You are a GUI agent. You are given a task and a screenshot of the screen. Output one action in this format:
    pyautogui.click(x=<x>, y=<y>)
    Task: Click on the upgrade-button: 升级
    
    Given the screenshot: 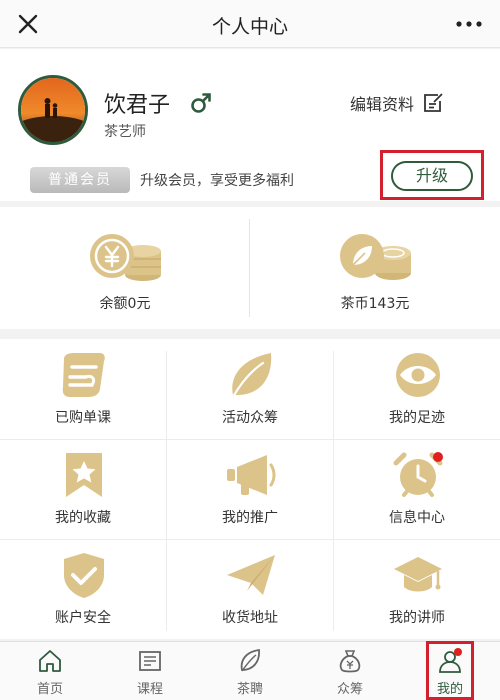 What is the action you would take?
    pyautogui.click(x=432, y=176)
    